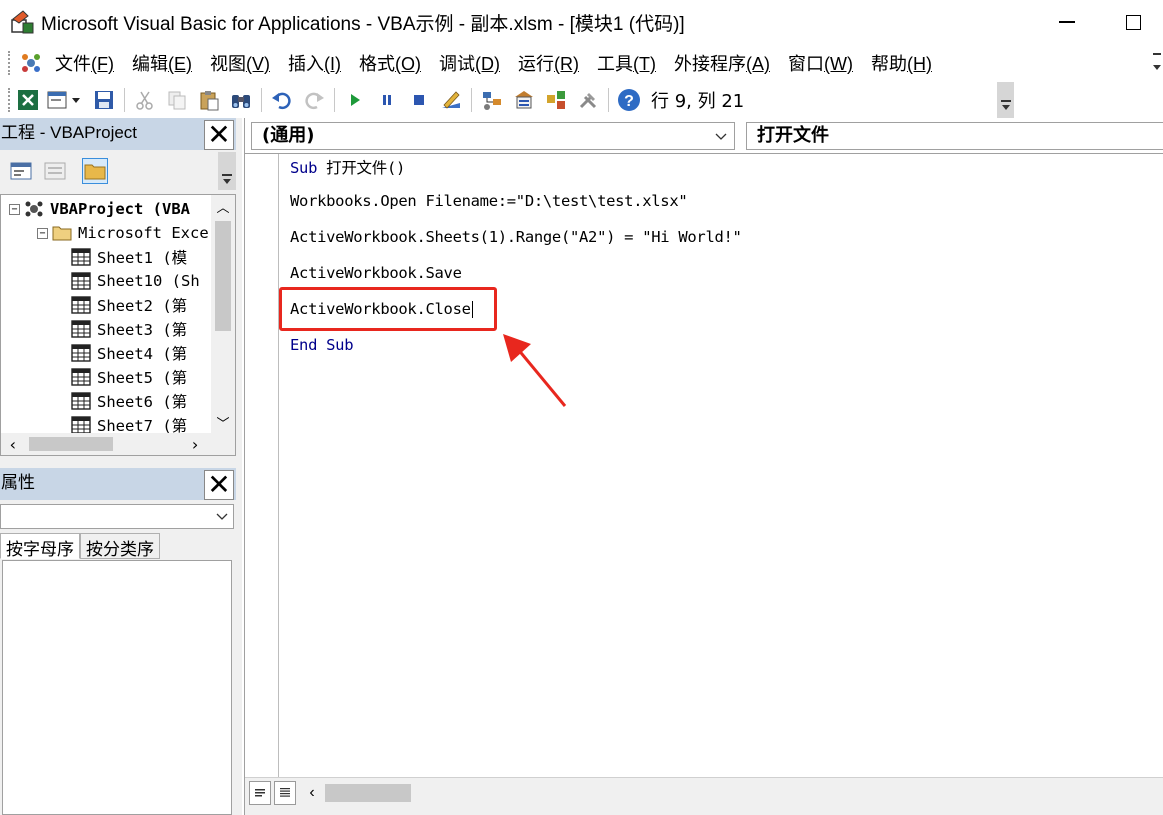 The width and height of the screenshot is (1163, 815). I want to click on copy-button, so click(177, 100).